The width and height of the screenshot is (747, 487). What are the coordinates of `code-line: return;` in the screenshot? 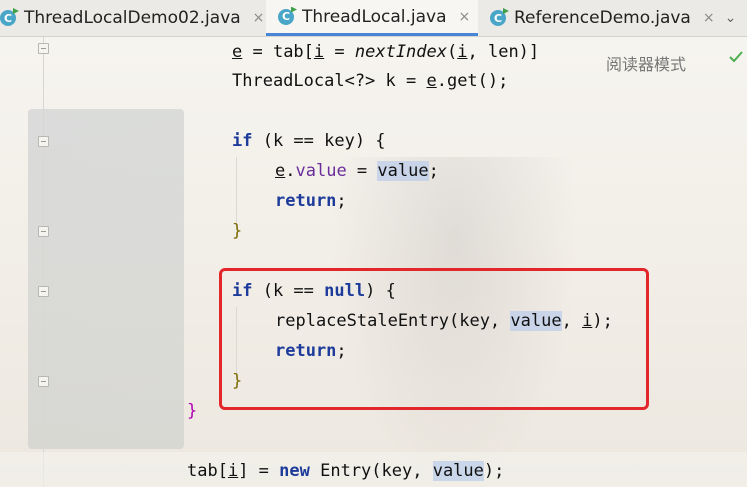 It's located at (311, 201).